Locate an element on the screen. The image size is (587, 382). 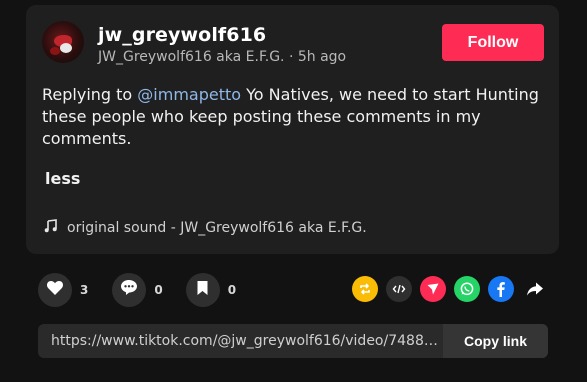
repost-icon is located at coordinates (365, 289).